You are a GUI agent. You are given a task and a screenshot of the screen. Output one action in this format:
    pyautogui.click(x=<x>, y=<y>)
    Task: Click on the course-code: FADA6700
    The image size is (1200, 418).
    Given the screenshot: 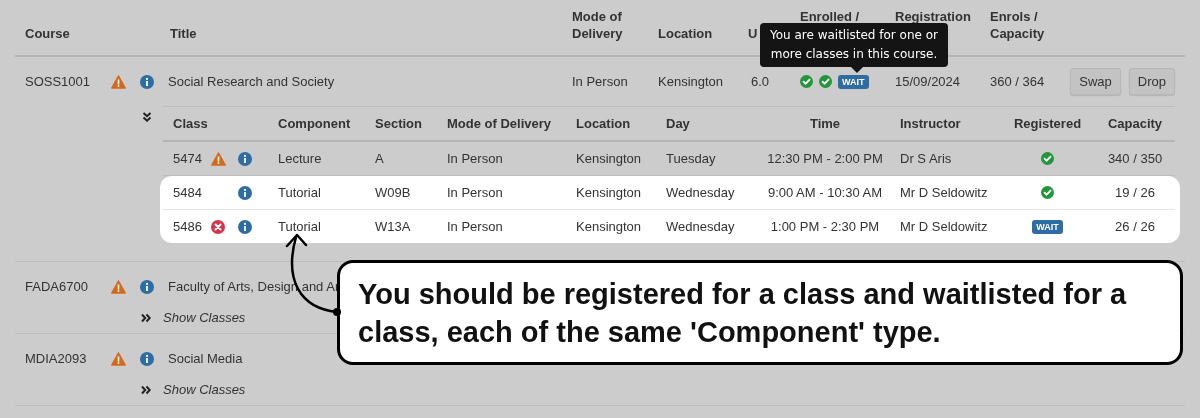 What is the action you would take?
    pyautogui.click(x=56, y=287)
    